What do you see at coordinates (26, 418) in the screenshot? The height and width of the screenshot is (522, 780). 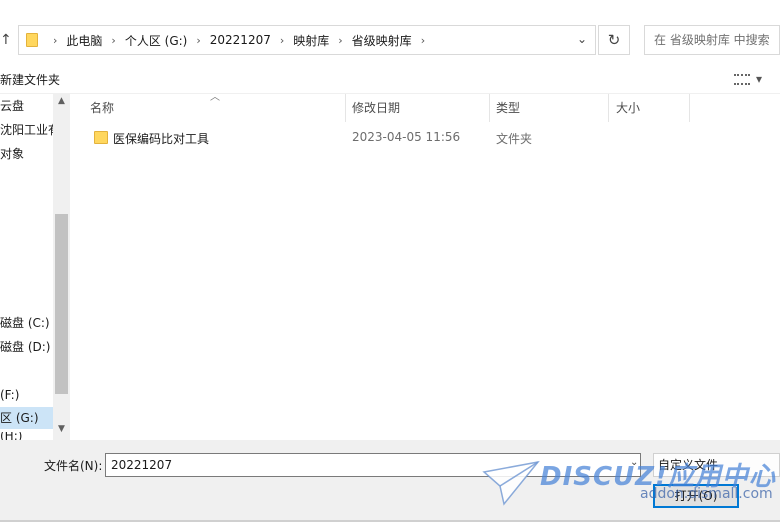 I see `nav-item-selected: 区 (G:)` at bounding box center [26, 418].